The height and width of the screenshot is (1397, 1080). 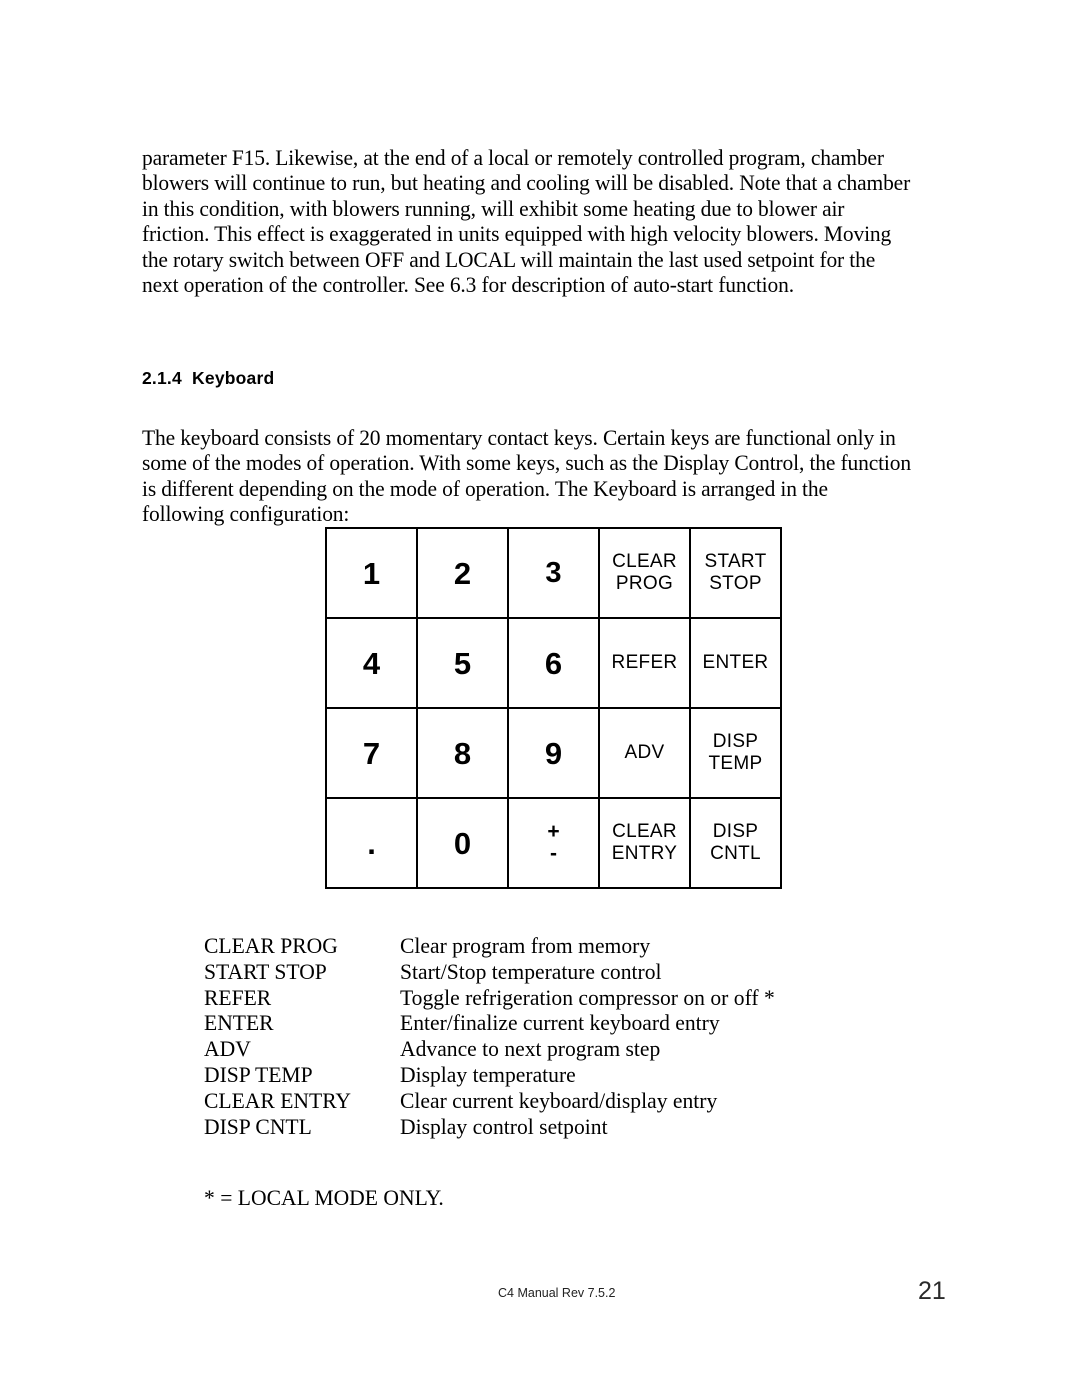 I want to click on keypad-key-label-line1: START, so click(x=735, y=561).